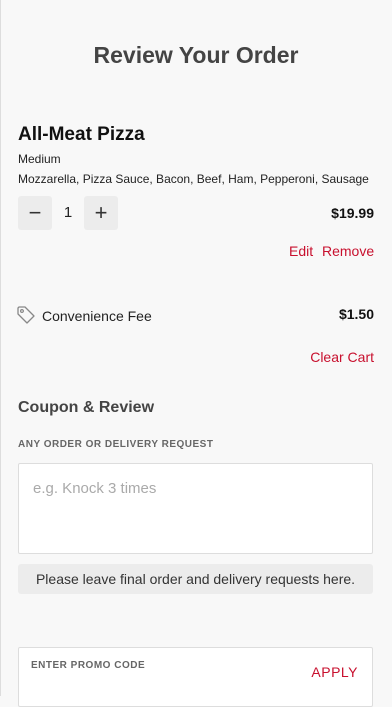  Describe the element at coordinates (0, 348) in the screenshot. I see `left-border` at that location.